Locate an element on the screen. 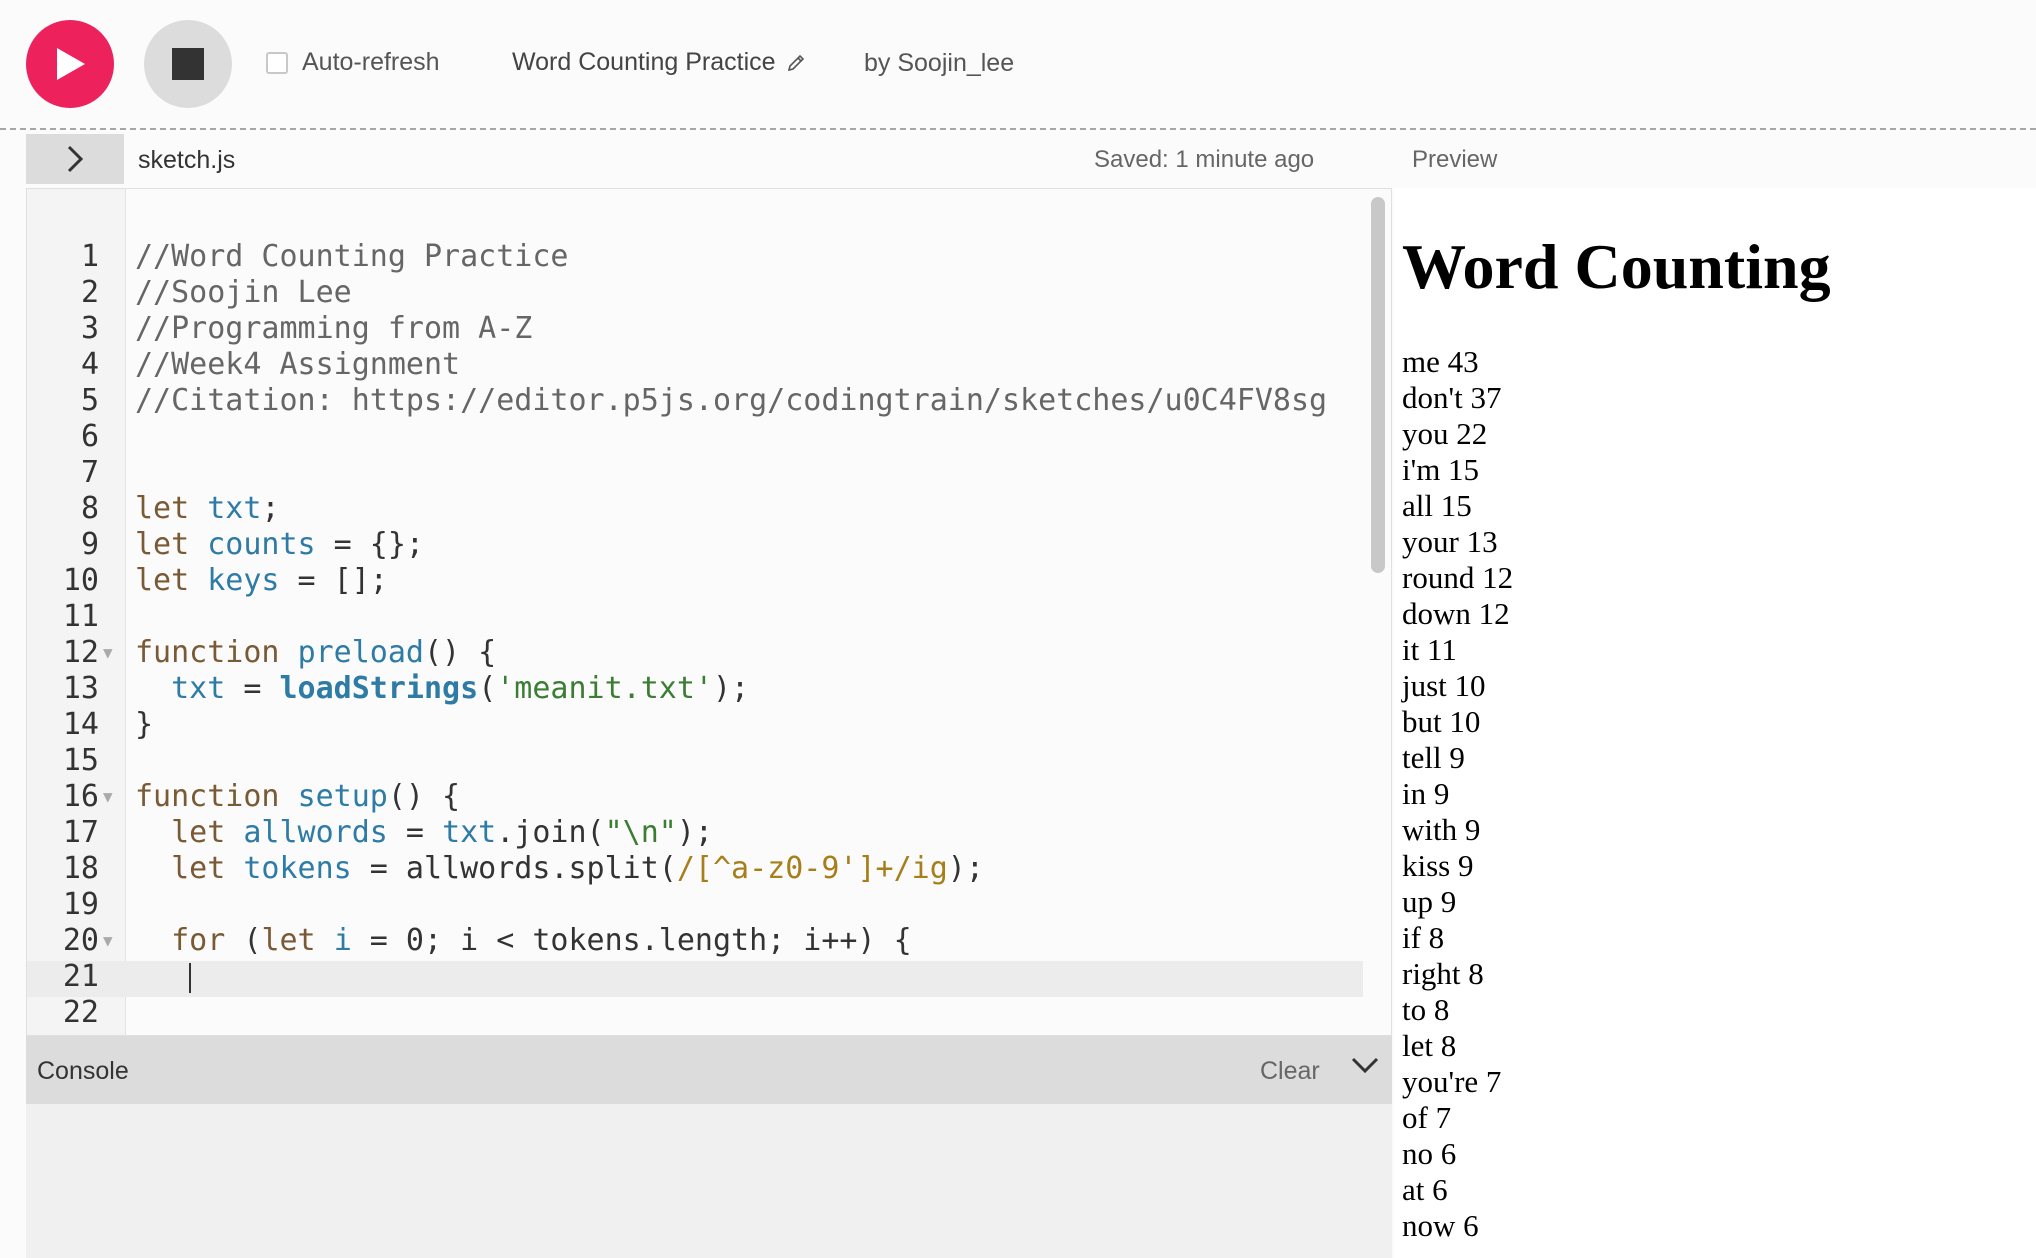 The image size is (2036, 1258). project-title-text: Word Counting Practice is located at coordinates (644, 62).